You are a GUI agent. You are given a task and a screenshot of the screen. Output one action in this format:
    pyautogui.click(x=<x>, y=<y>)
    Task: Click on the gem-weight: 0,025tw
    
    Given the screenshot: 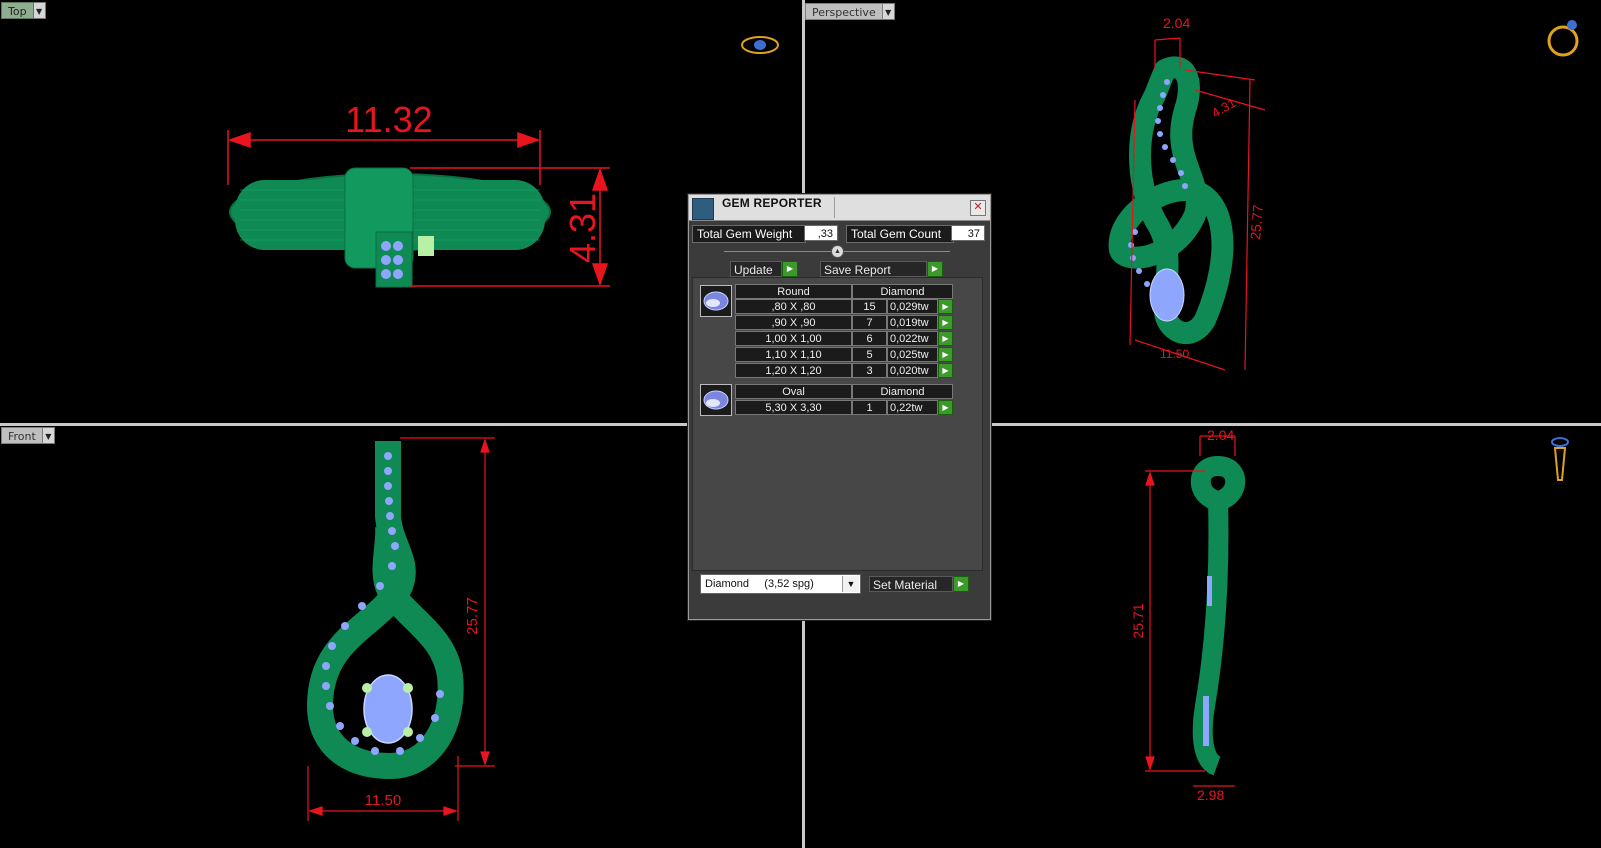 What is the action you would take?
    pyautogui.click(x=912, y=354)
    